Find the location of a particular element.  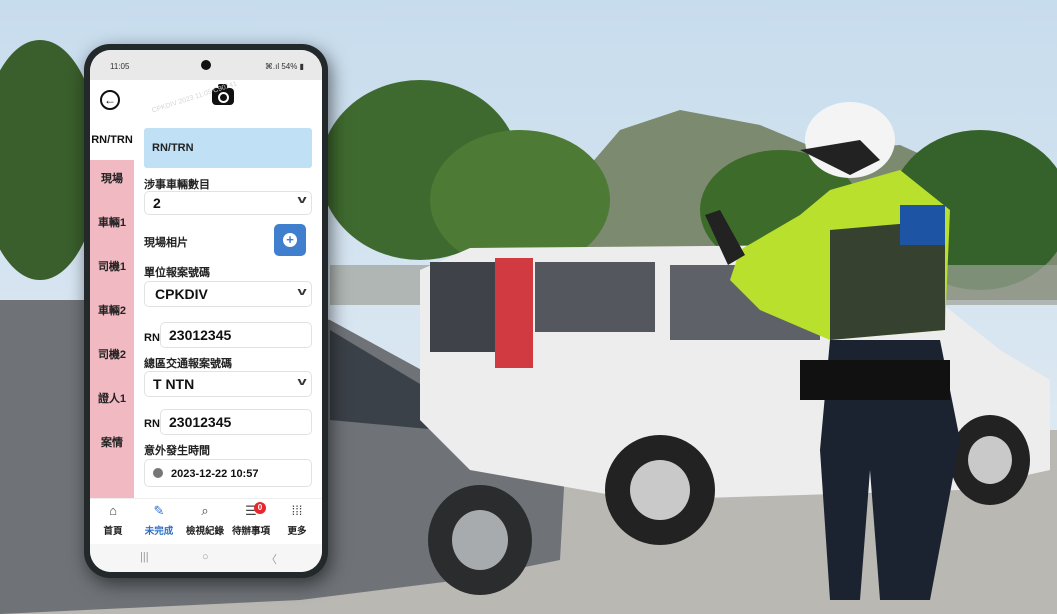

tab-view-records: ⌕ 檢視紀錄 is located at coordinates (205, 520).